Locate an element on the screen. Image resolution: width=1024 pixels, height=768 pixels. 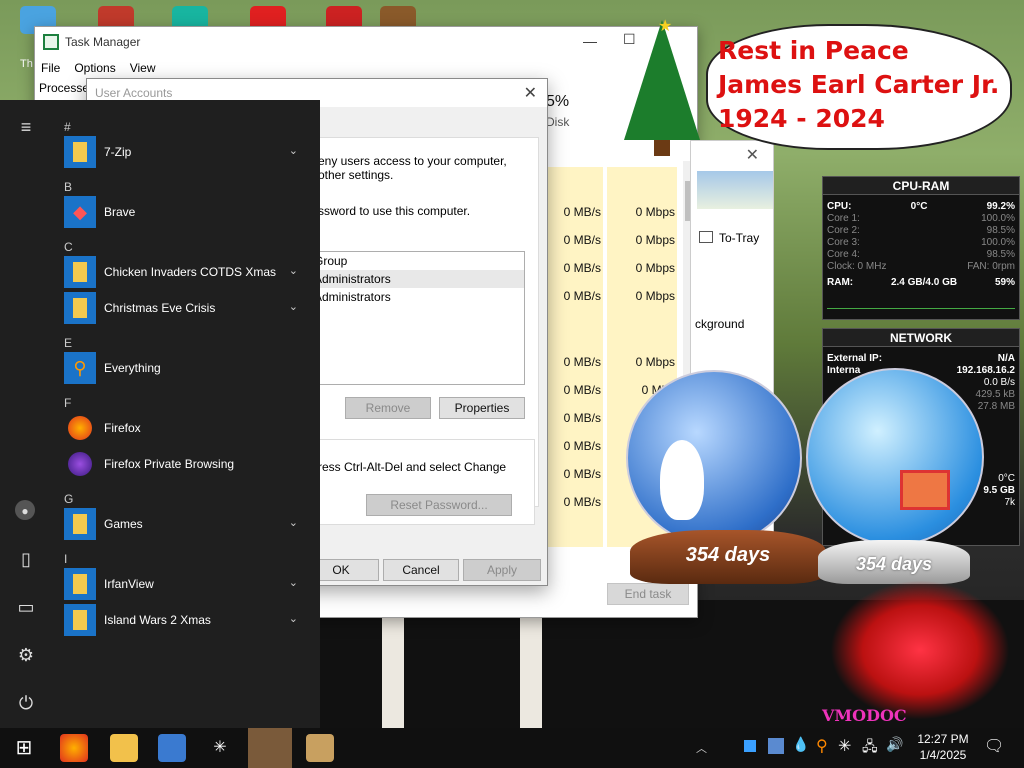
user-accounts-taskbar-icon is located at coordinates (320, 748).